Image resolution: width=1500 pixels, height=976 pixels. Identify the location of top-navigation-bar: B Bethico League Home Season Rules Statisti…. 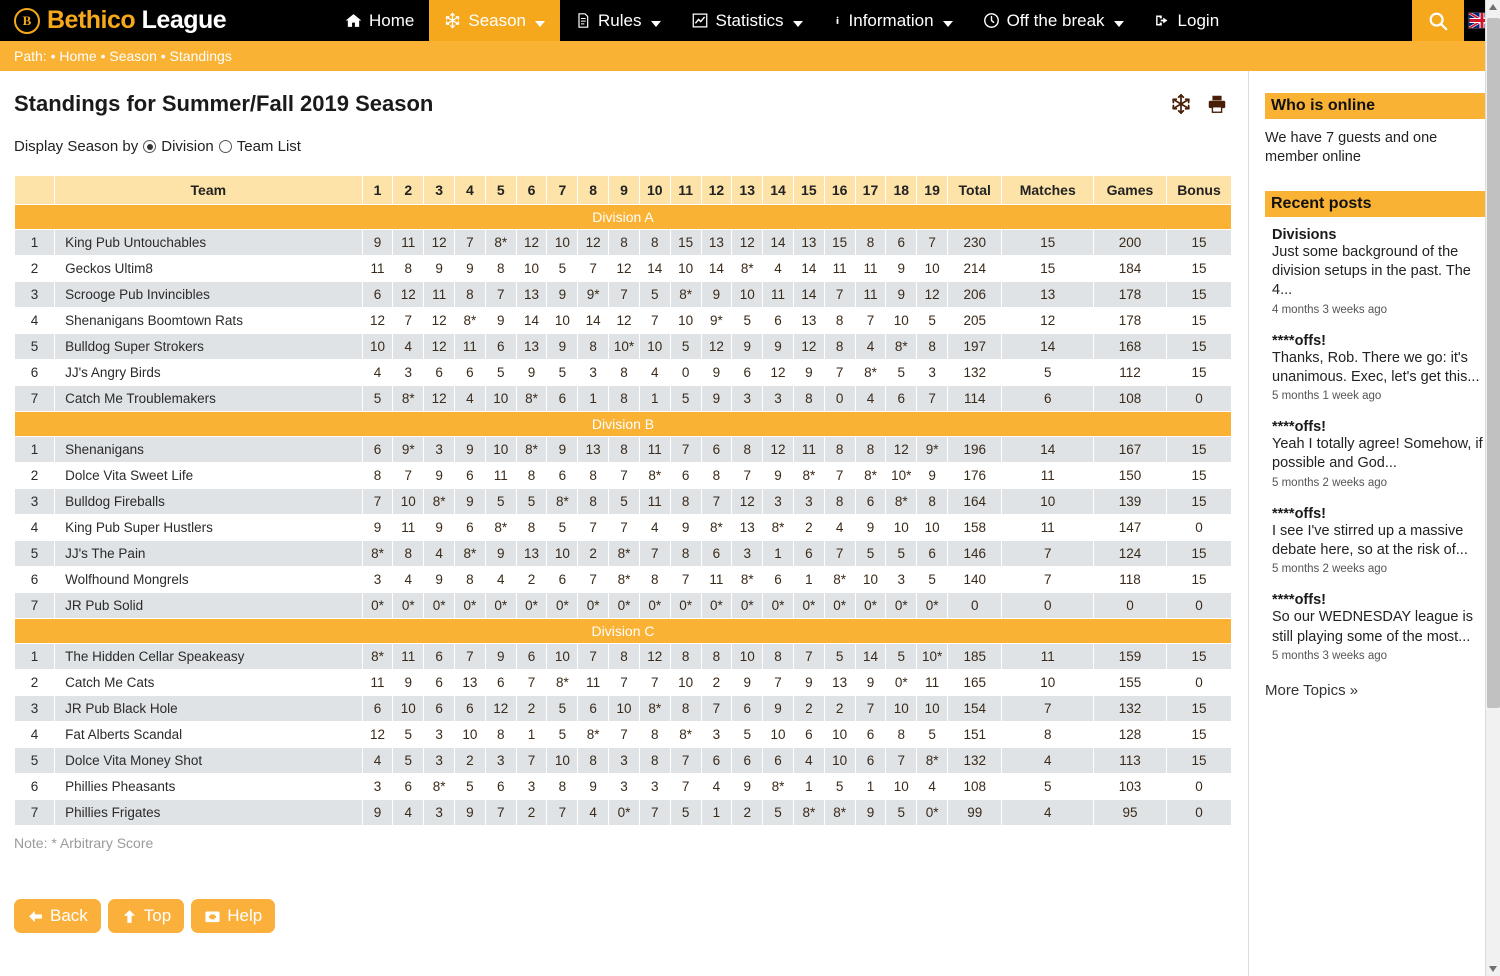
(750, 20).